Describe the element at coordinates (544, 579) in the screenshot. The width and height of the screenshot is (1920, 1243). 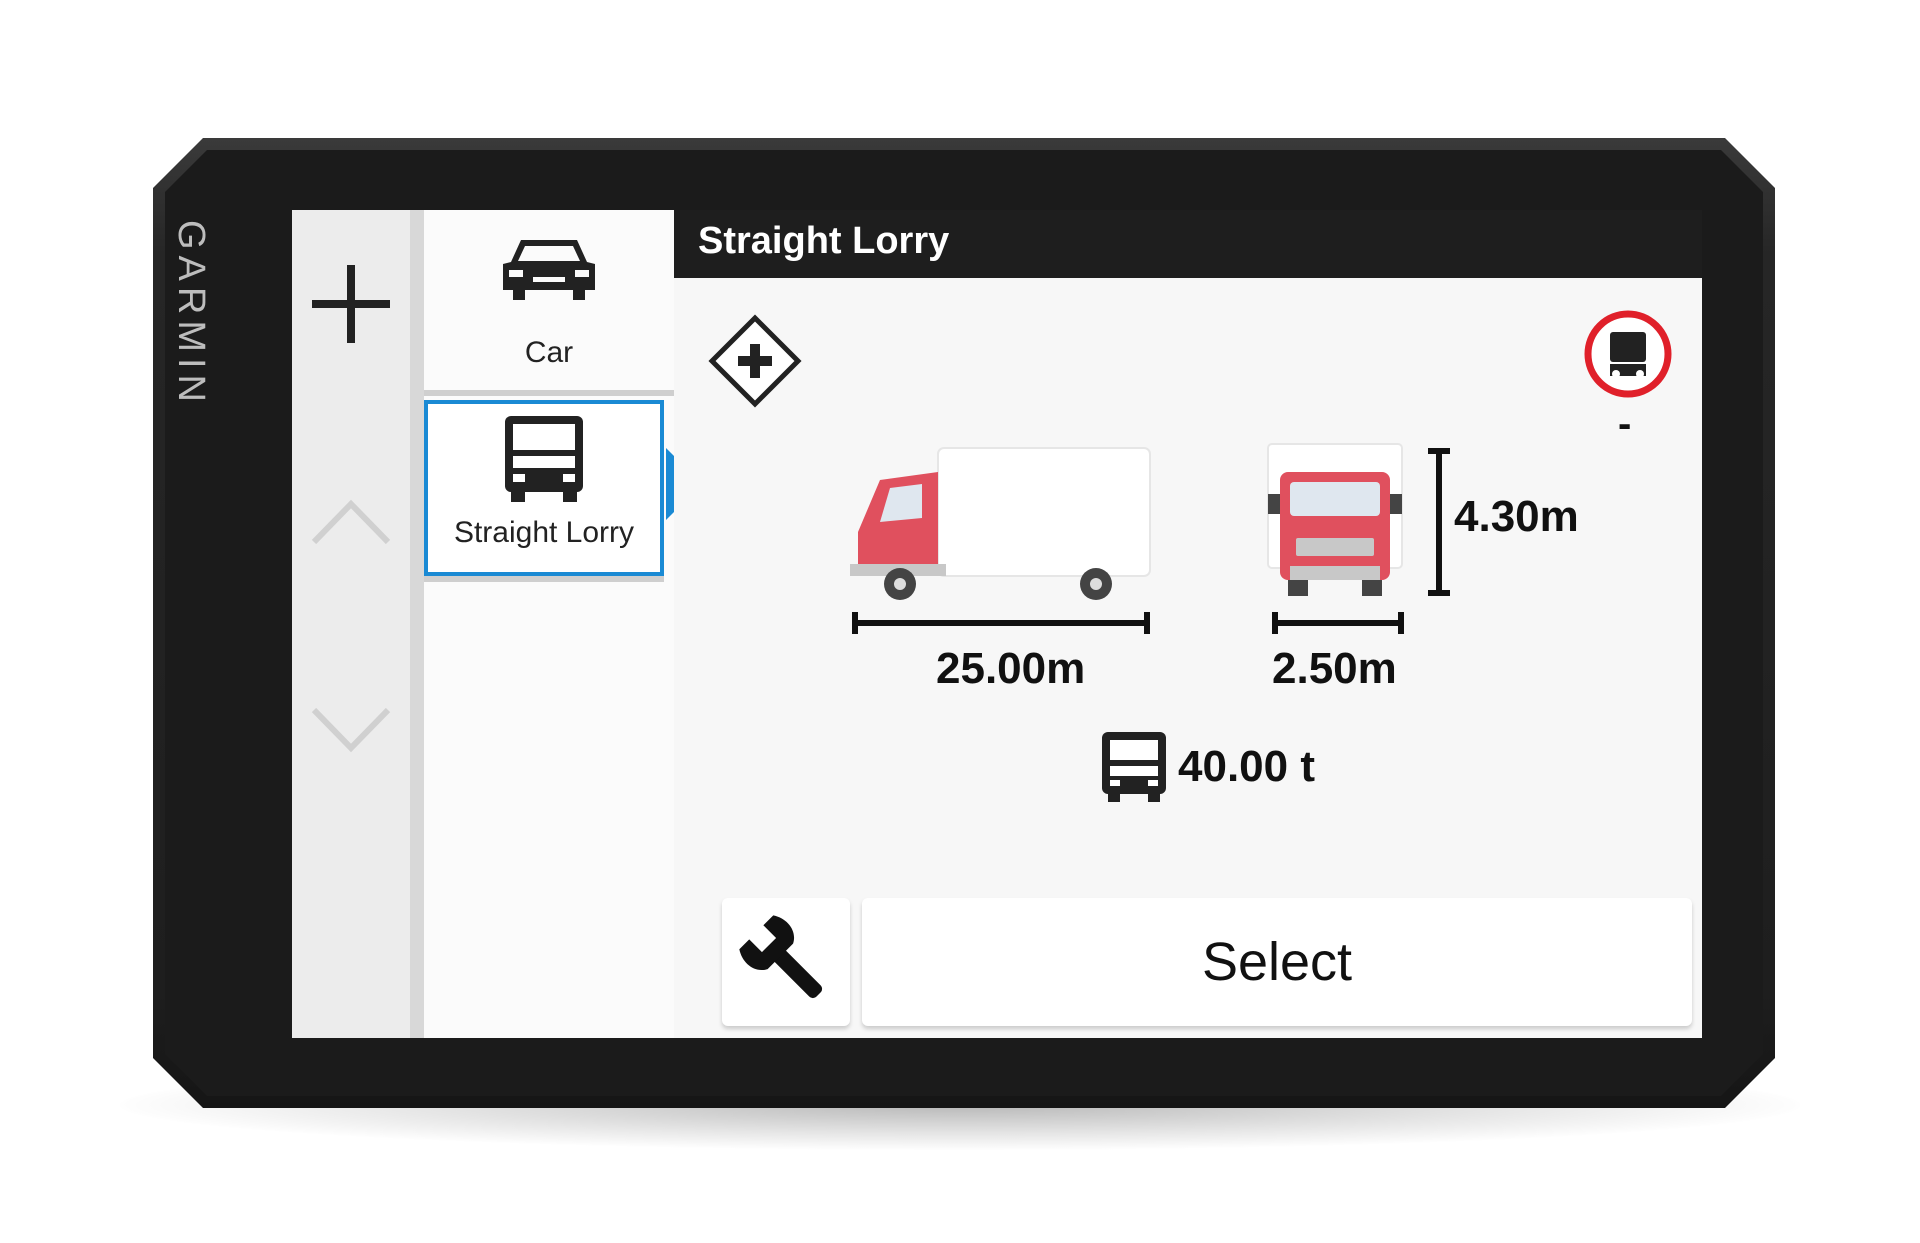
I see `selection-underline` at that location.